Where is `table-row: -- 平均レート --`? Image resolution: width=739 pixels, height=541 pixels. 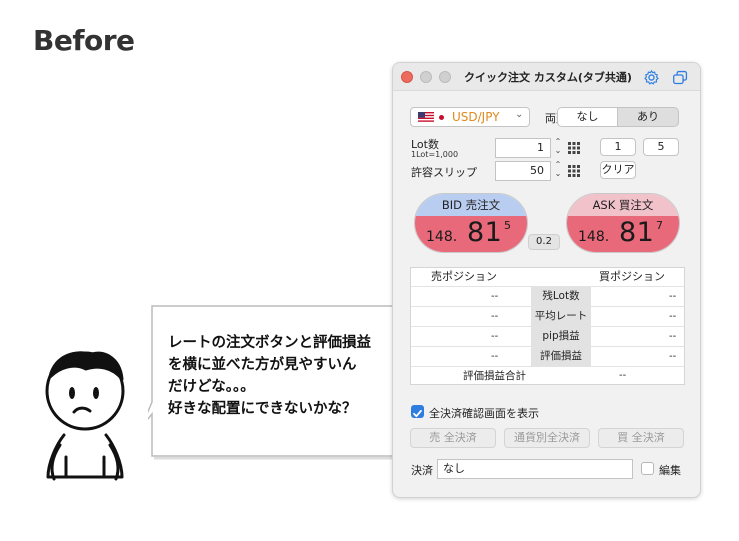 table-row: -- 平均レート -- is located at coordinates (547, 316).